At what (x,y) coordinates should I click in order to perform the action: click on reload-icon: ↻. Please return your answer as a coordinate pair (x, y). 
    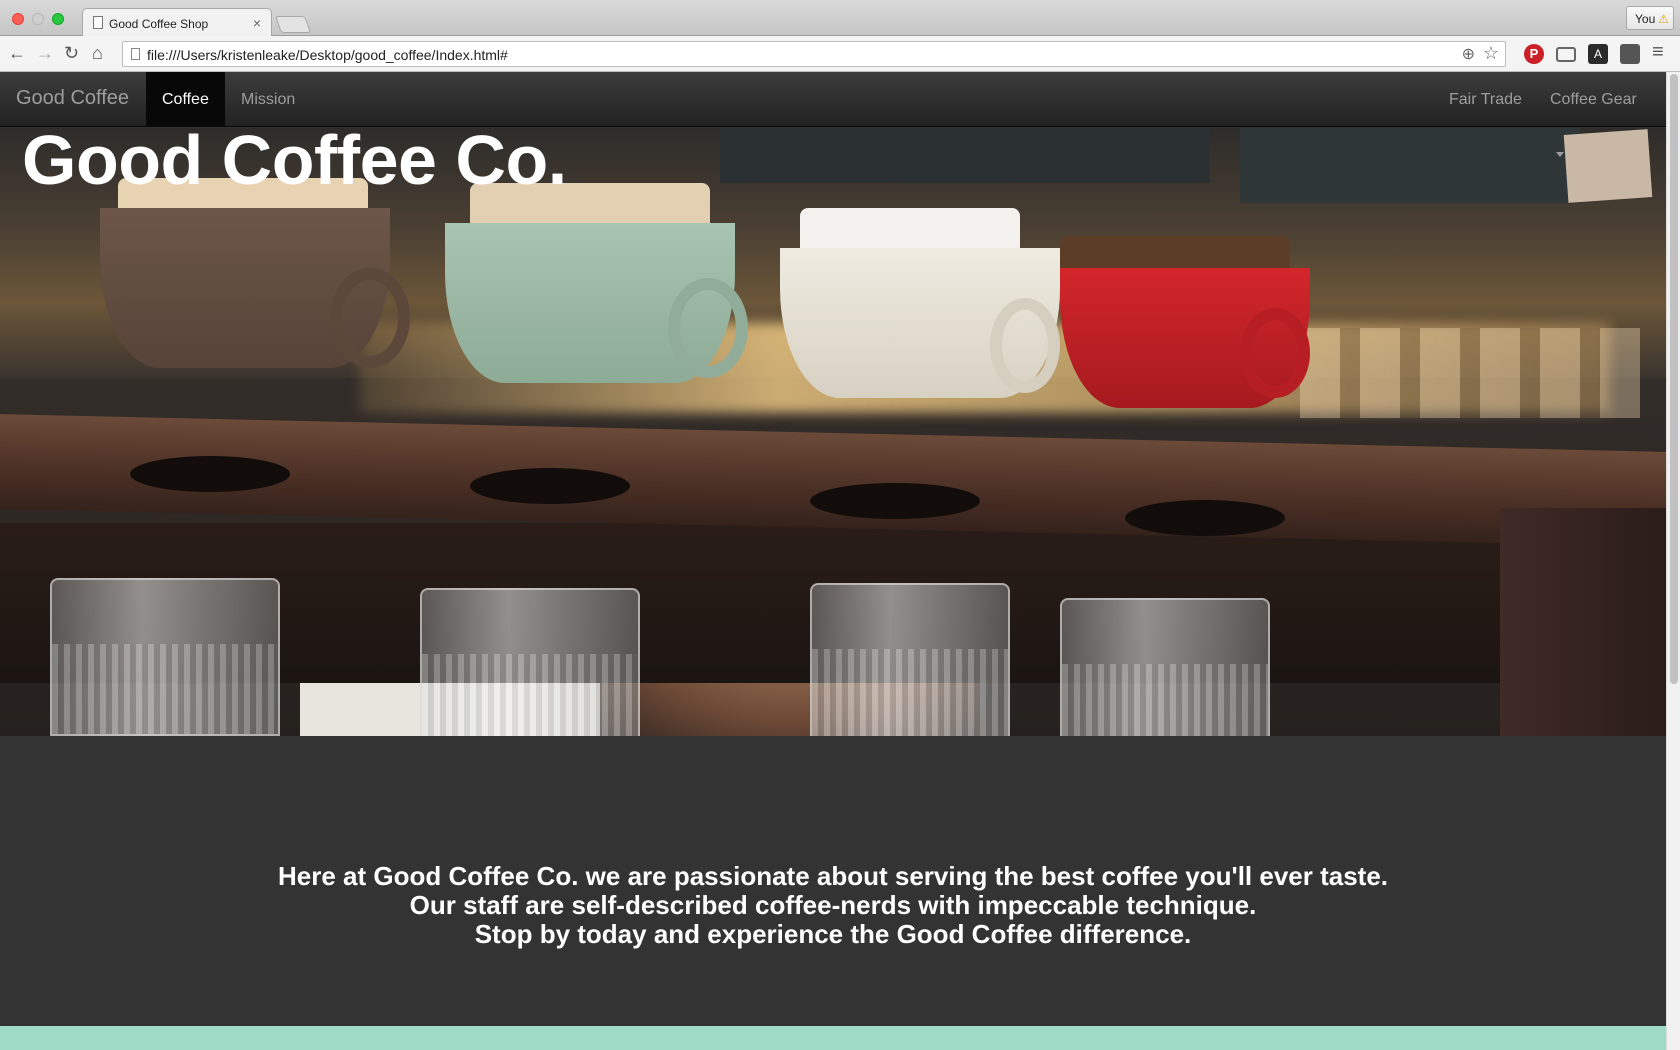
    Looking at the image, I should click on (71, 53).